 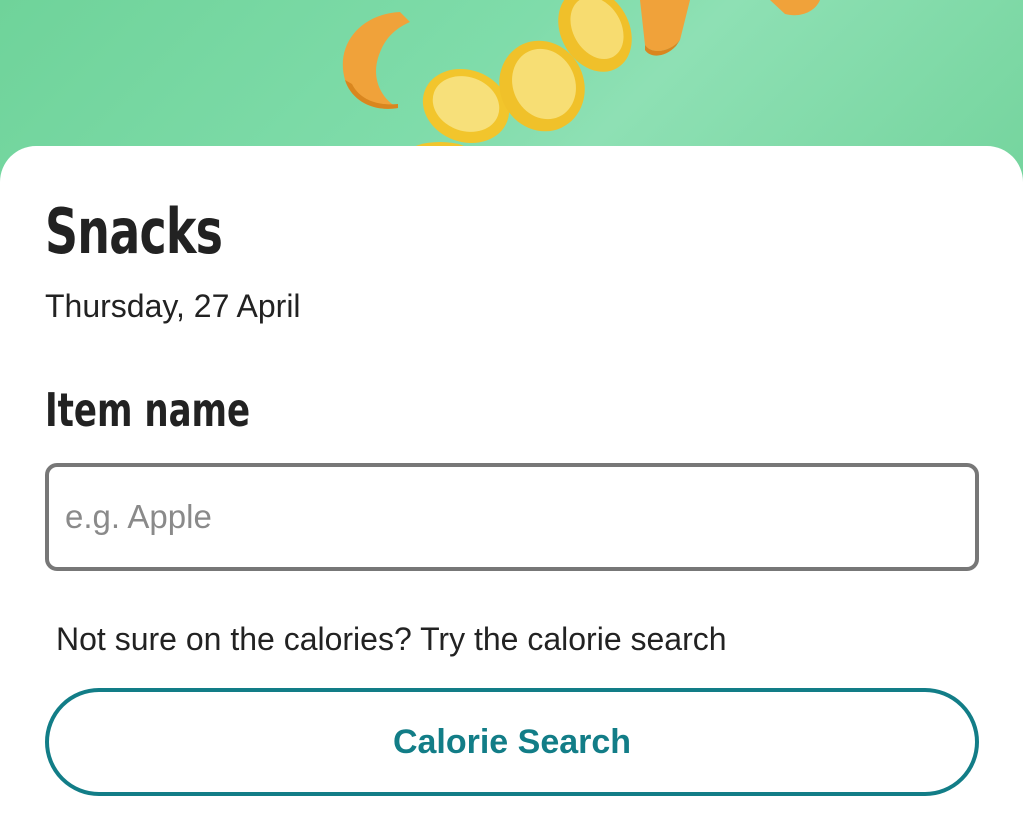 I want to click on item-name-label: Item name, so click(x=148, y=410).